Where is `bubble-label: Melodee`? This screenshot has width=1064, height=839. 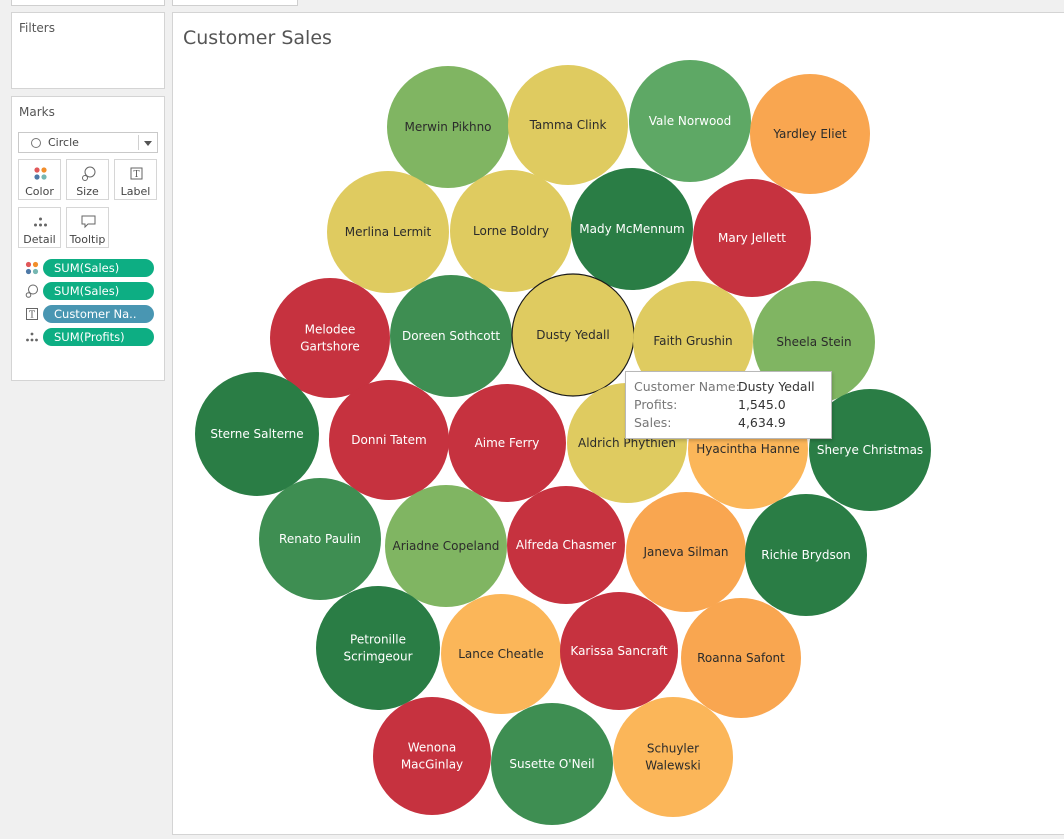
bubble-label: Melodee is located at coordinates (330, 330).